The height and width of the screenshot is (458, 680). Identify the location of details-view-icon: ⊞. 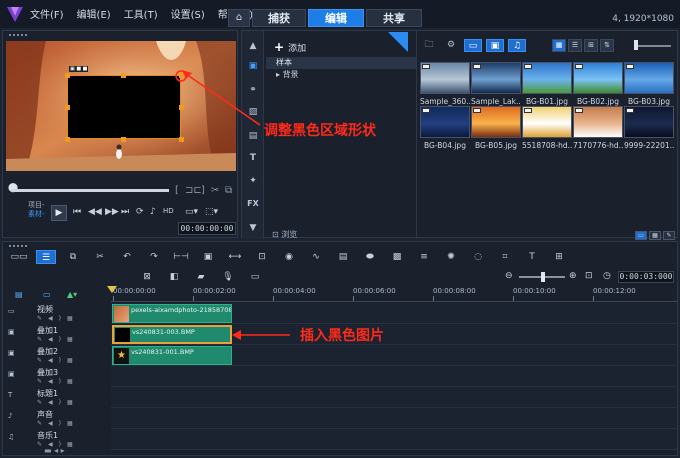
(591, 45).